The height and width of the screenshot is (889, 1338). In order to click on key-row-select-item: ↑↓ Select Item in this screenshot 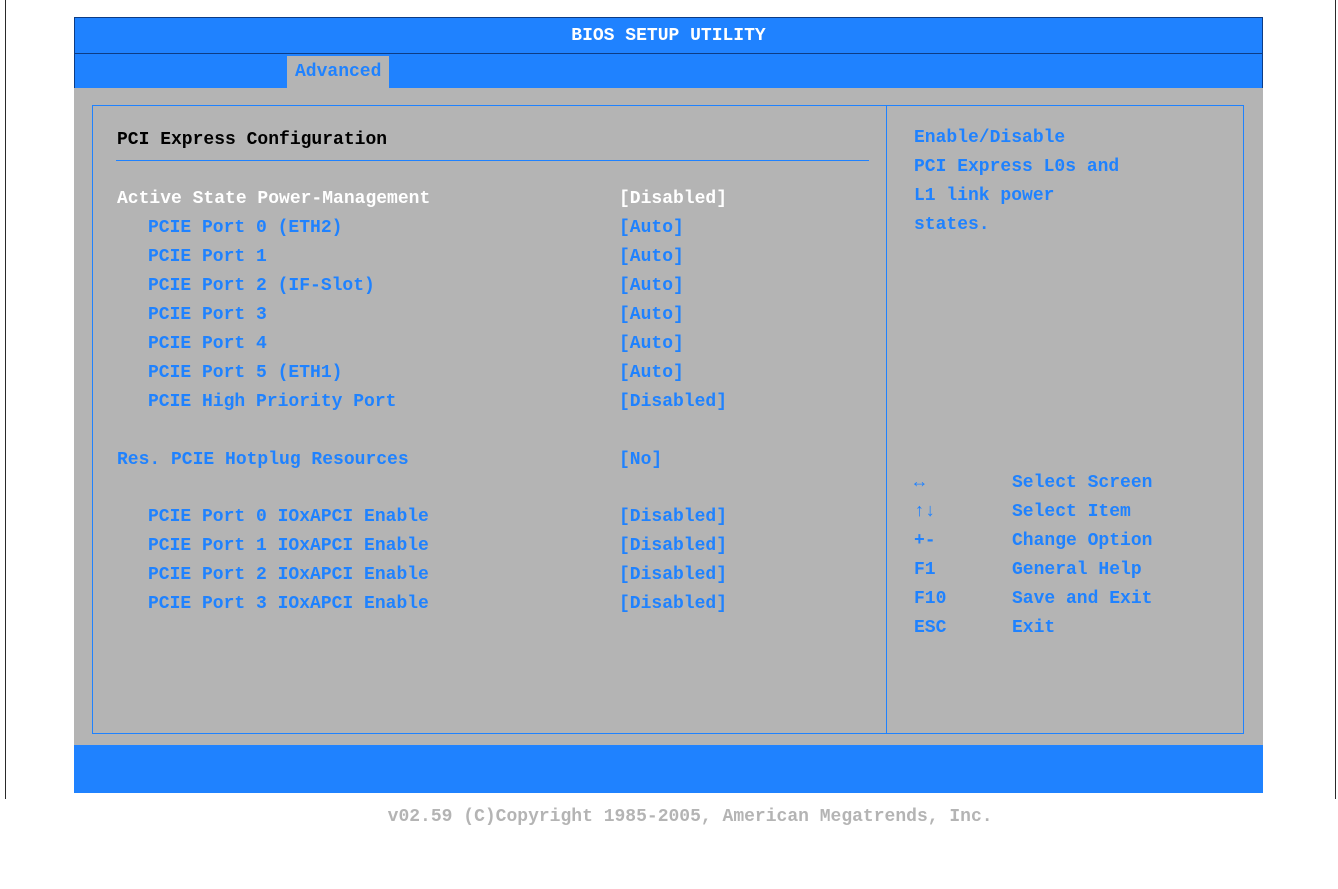, I will do `click(1084, 512)`.